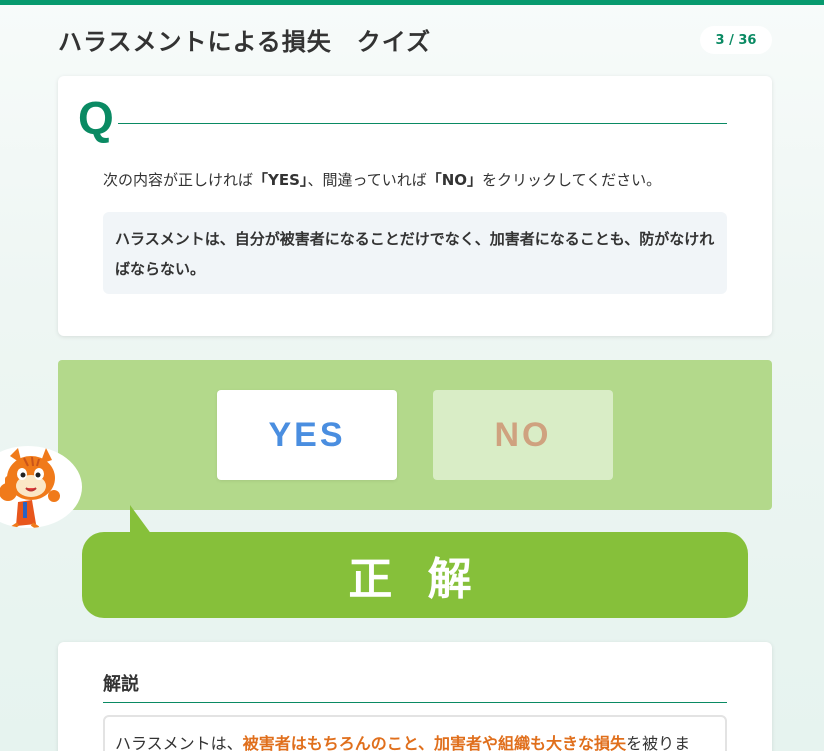 Image resolution: width=824 pixels, height=751 pixels. What do you see at coordinates (179, 742) in the screenshot?
I see `explanation-text-start: ハラスメントは、` at bounding box center [179, 742].